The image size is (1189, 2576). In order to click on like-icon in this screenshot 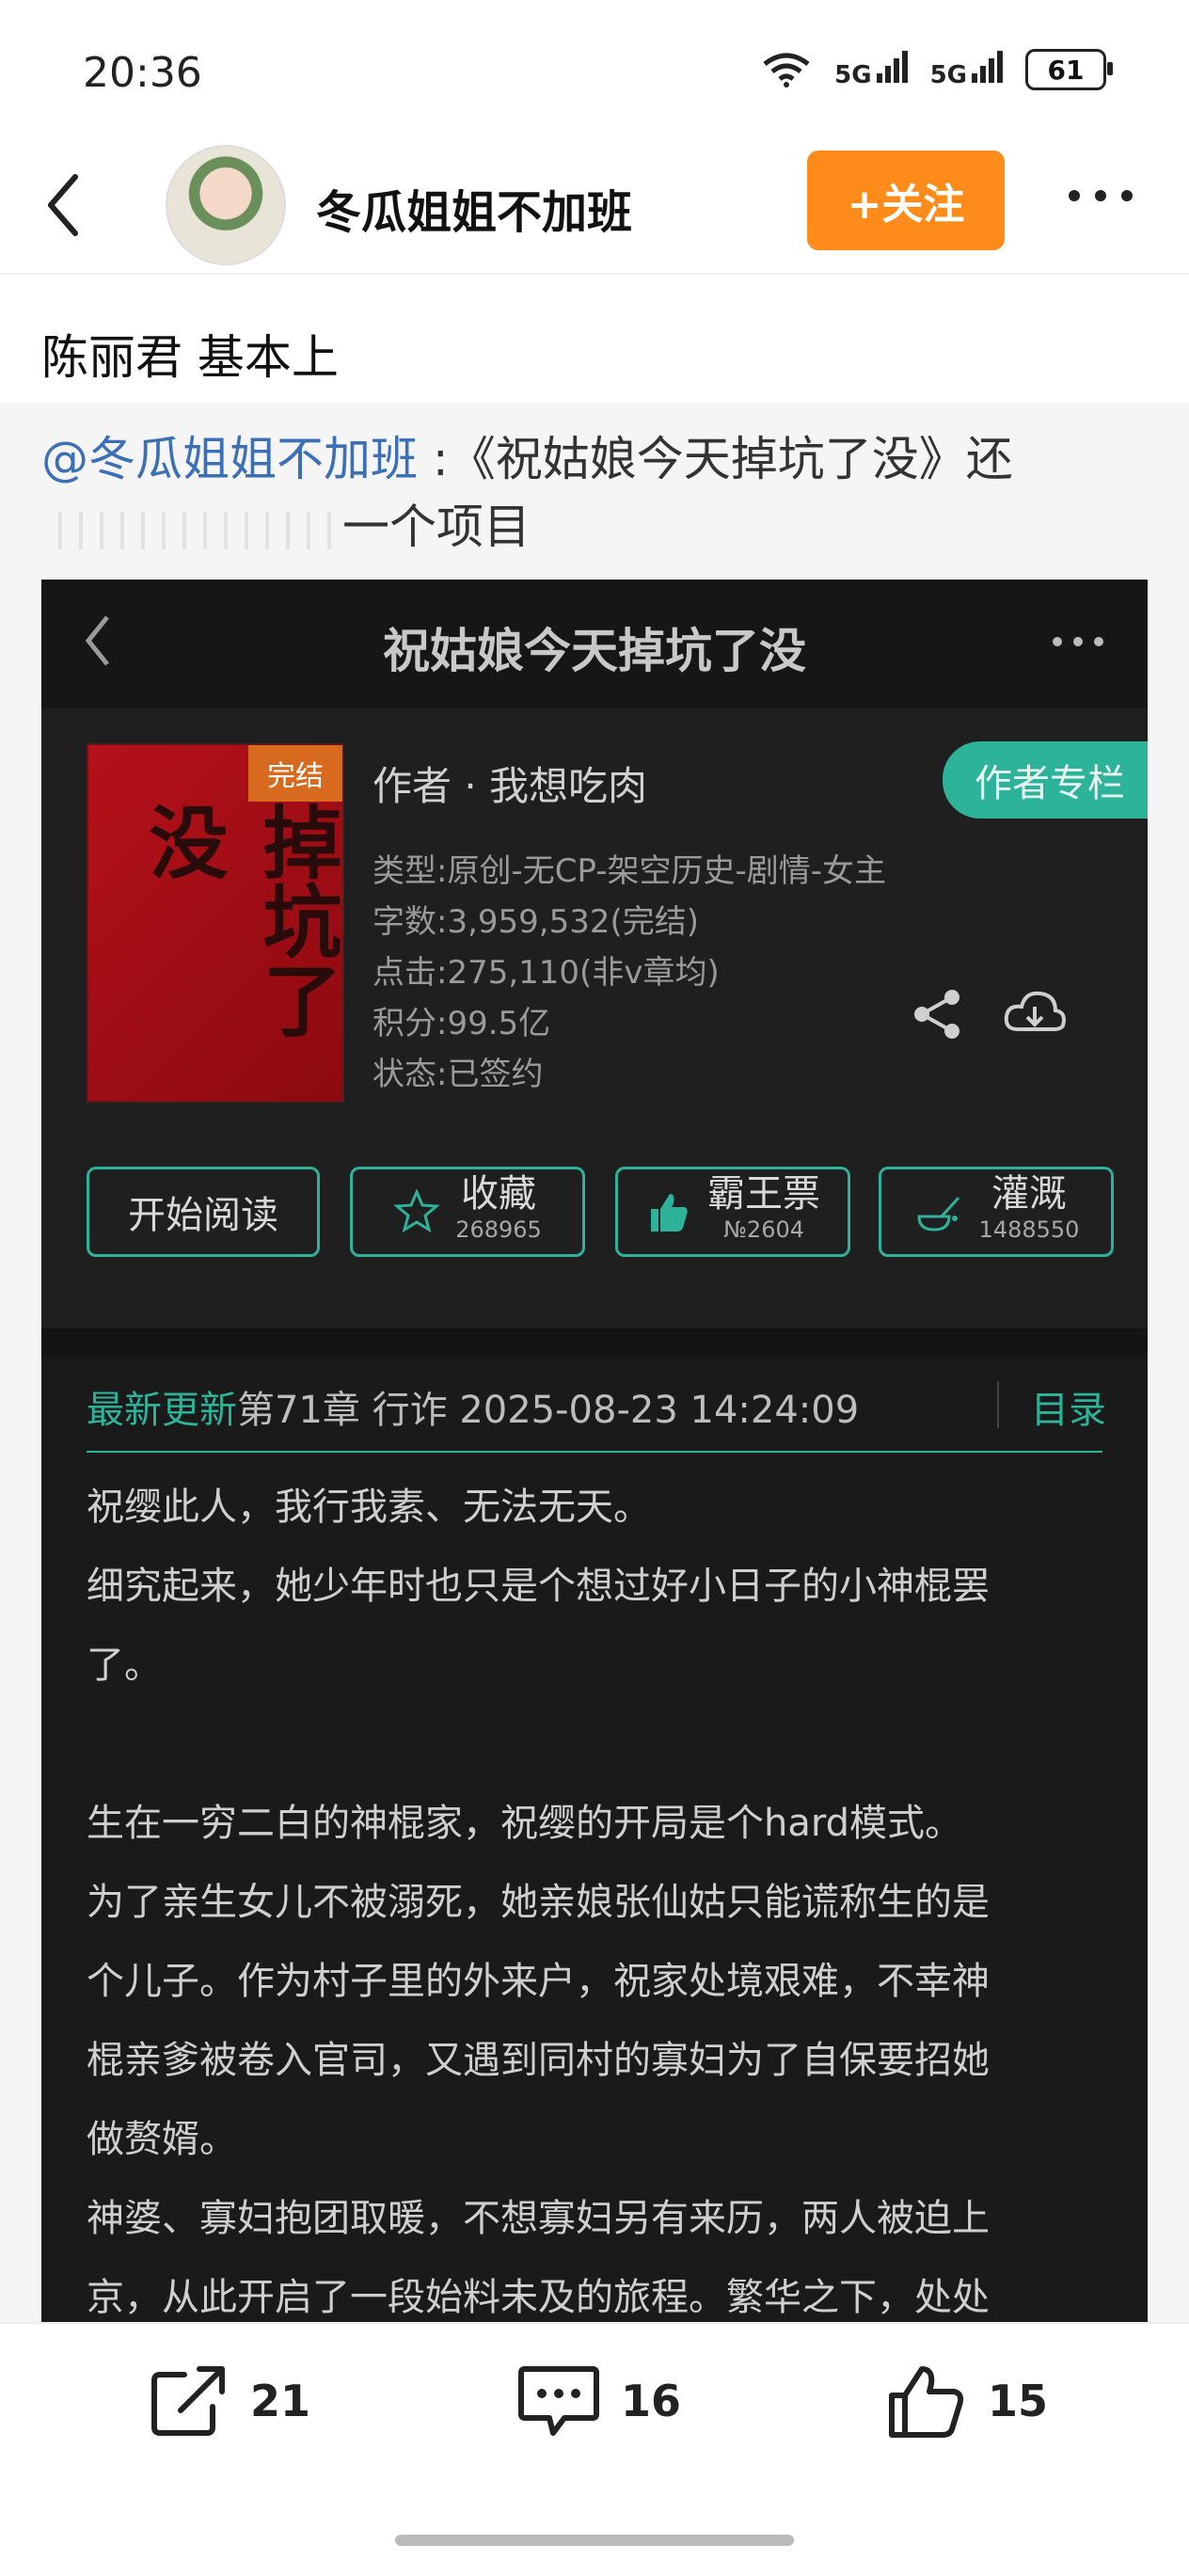, I will do `click(926, 2402)`.